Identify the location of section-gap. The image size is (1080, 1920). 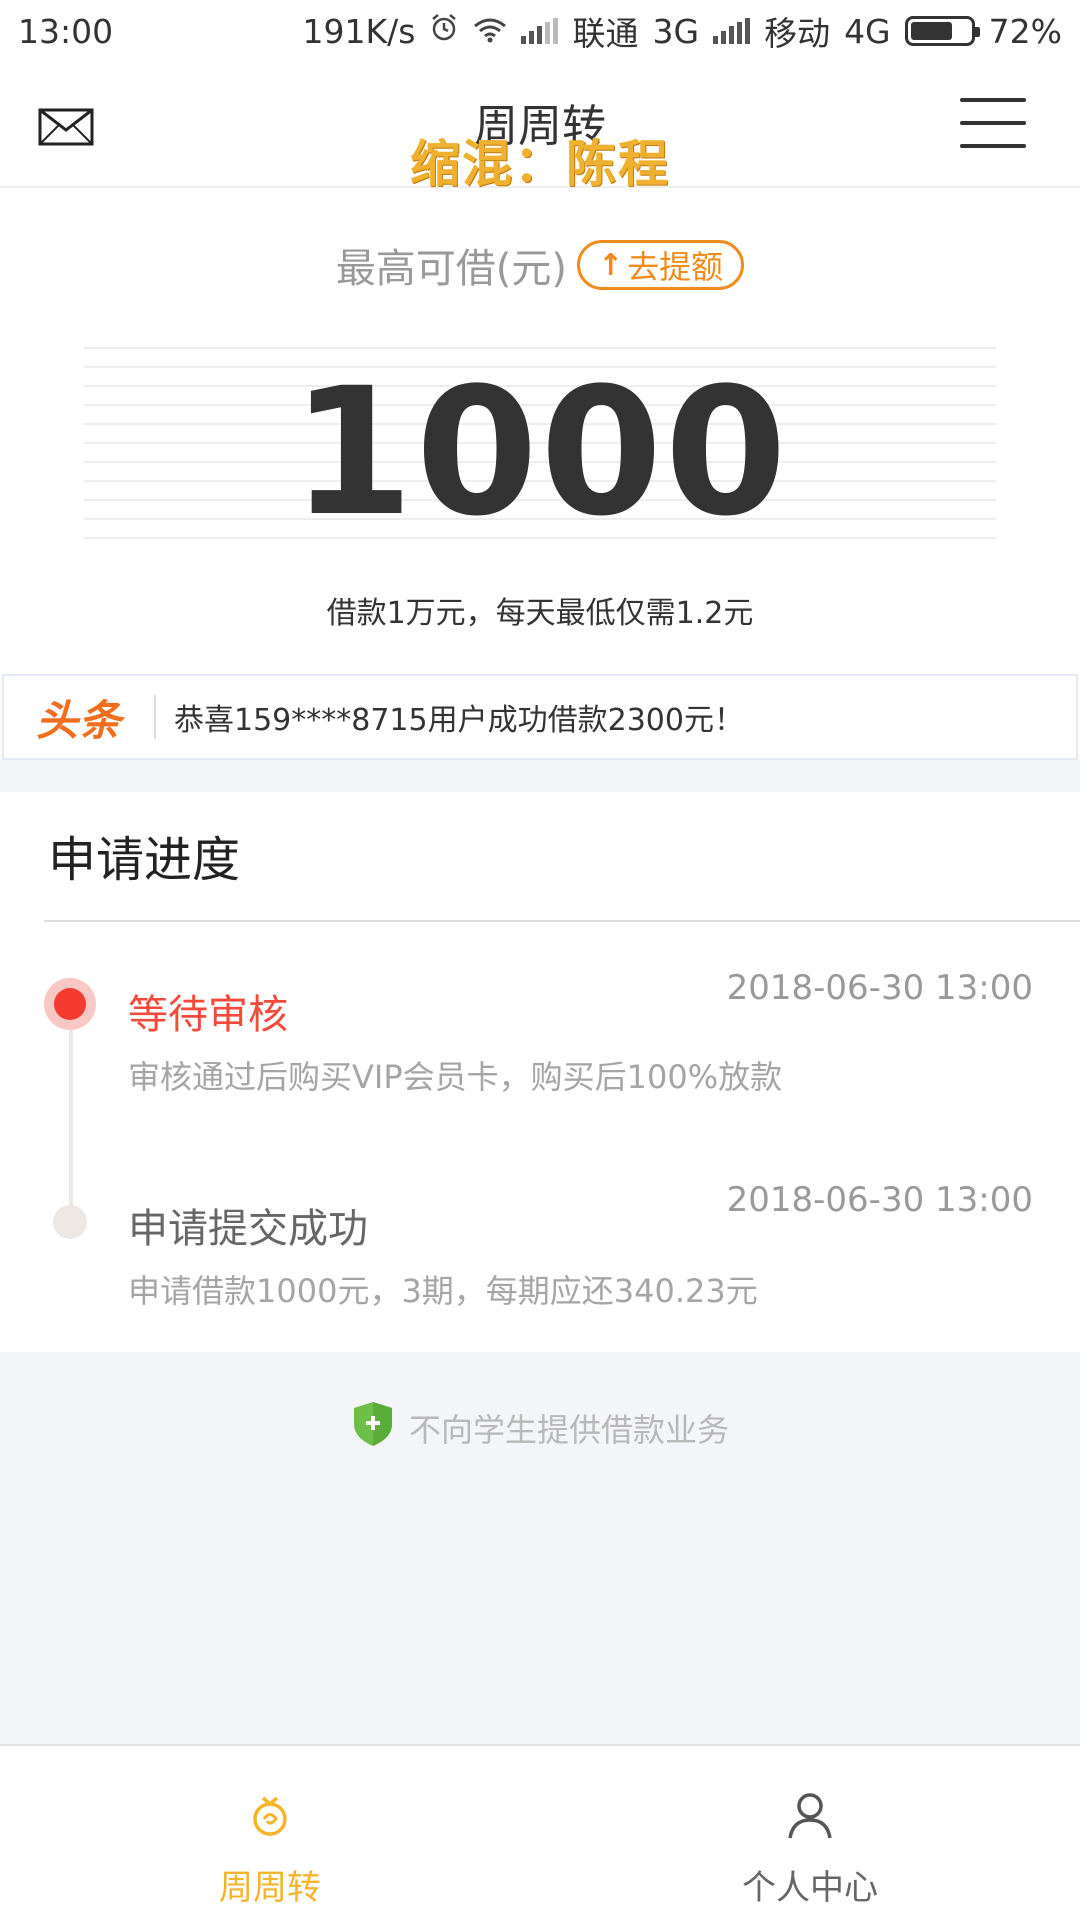
(540, 776).